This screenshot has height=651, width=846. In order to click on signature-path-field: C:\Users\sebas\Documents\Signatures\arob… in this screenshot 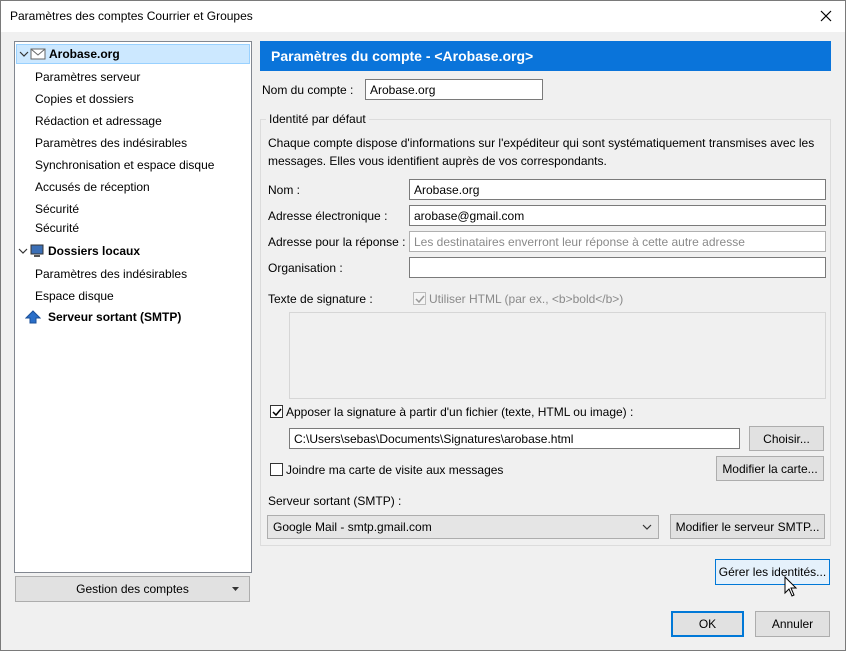, I will do `click(514, 438)`.